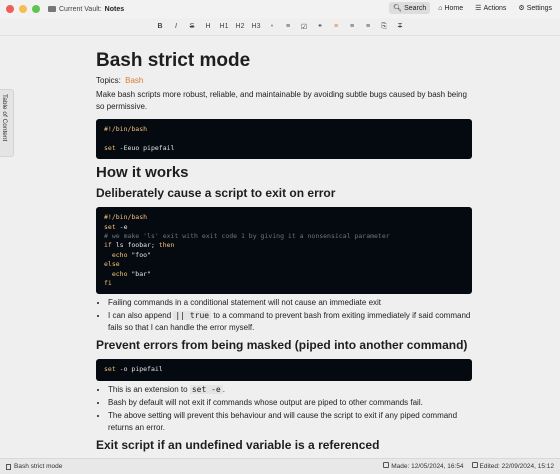 The height and width of the screenshot is (474, 560). Describe the element at coordinates (139, 254) in the screenshot. I see `code-text: "foo"` at that location.